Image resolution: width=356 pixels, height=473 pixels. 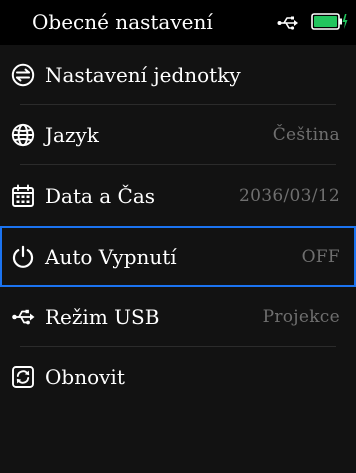 What do you see at coordinates (100, 195) in the screenshot?
I see `menu-item-label: Data a Čas` at bounding box center [100, 195].